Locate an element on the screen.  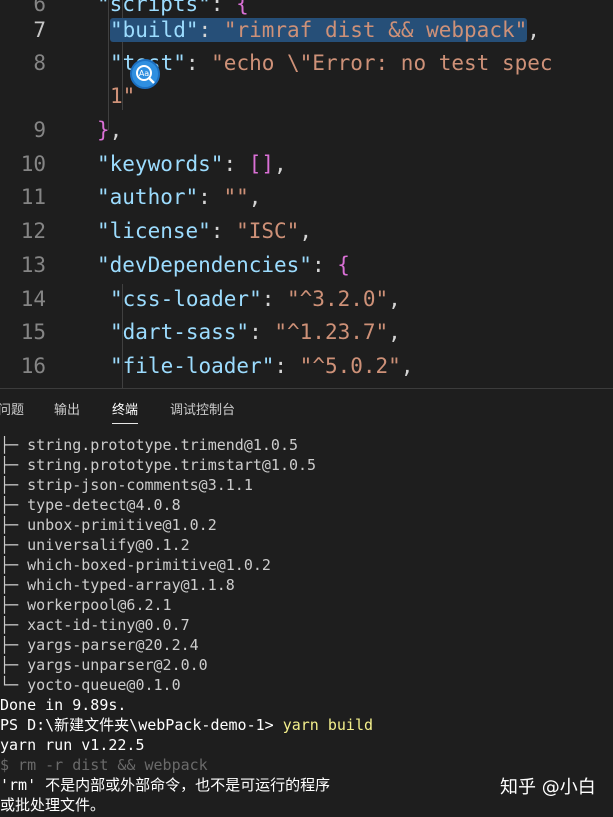
line-number: 13 is located at coordinates (33, 265).